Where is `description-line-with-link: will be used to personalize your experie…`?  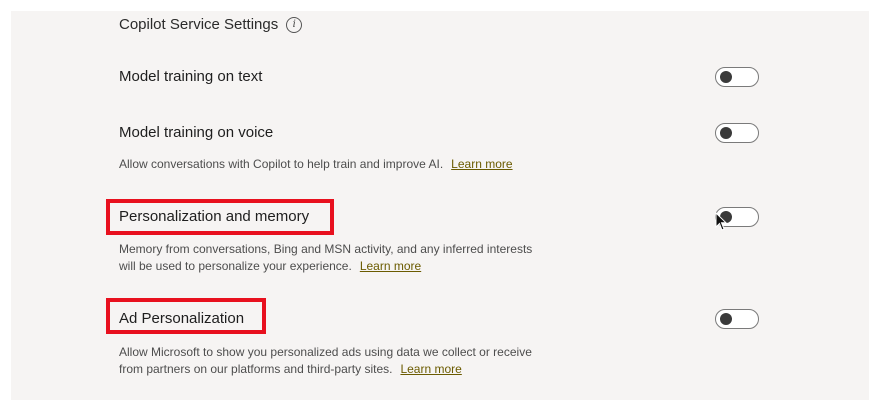
description-line-with-link: will be used to personalize your experie… is located at coordinates (325, 266).